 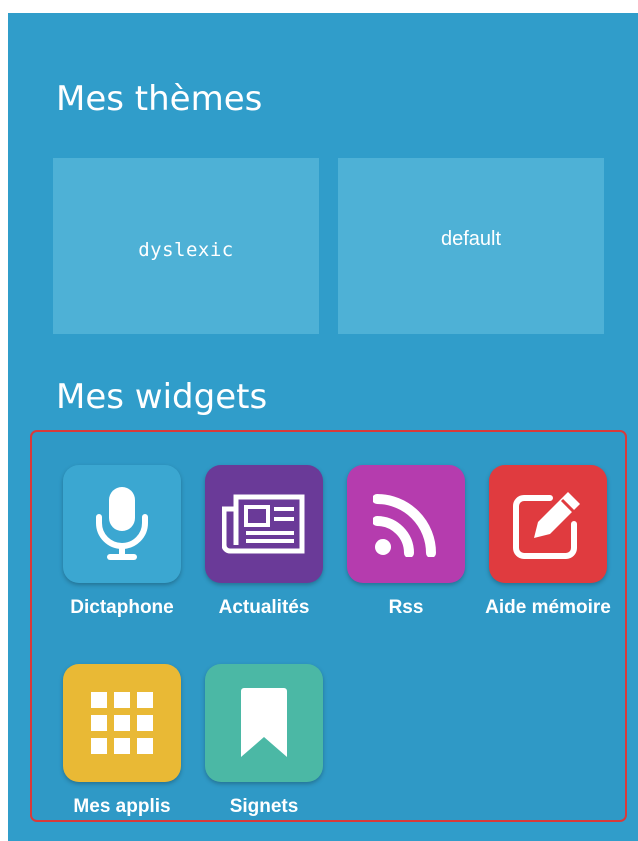 I want to click on widget-tile-dictaphone, so click(x=122, y=524).